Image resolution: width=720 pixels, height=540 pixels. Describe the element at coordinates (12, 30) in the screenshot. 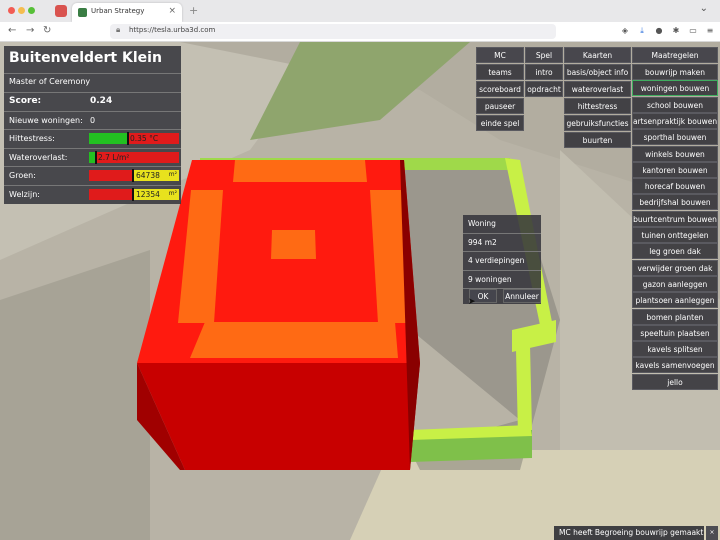

I see `back-button: ←` at that location.